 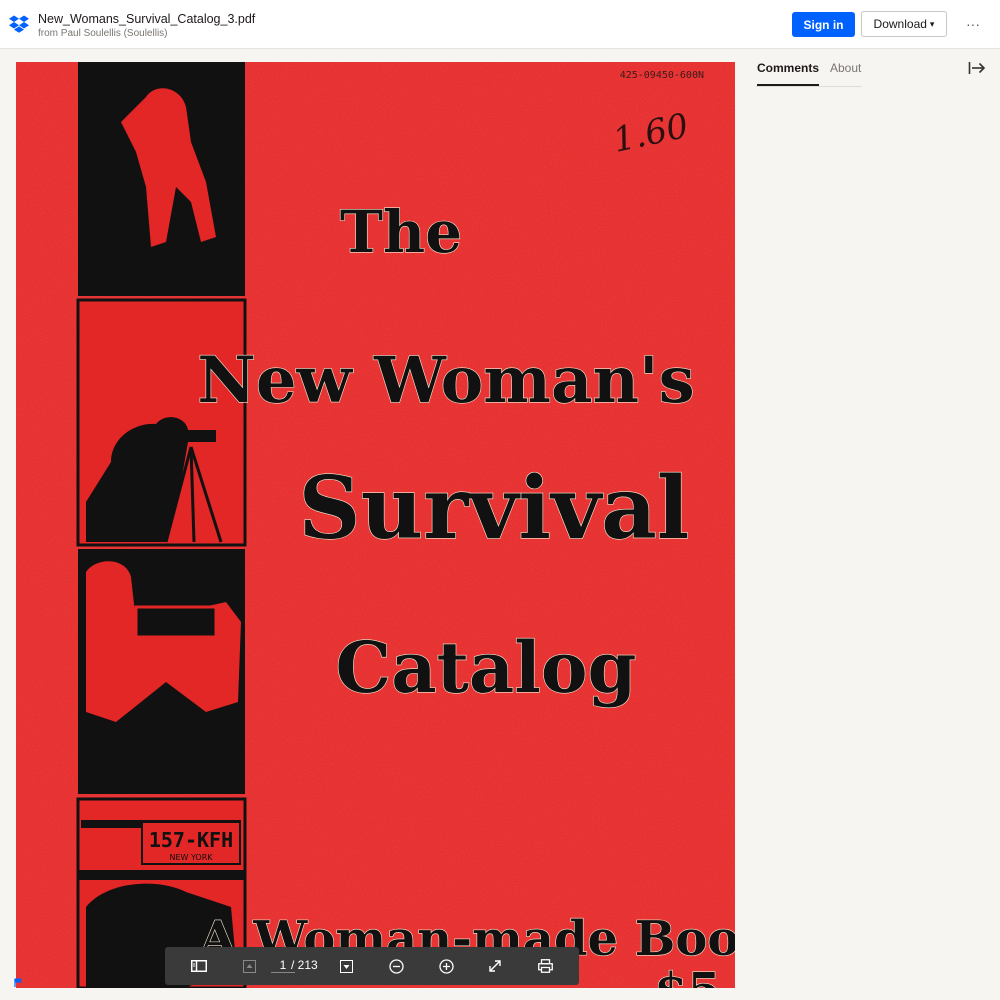 I want to click on sidebar-toggle-icon, so click(x=199, y=966).